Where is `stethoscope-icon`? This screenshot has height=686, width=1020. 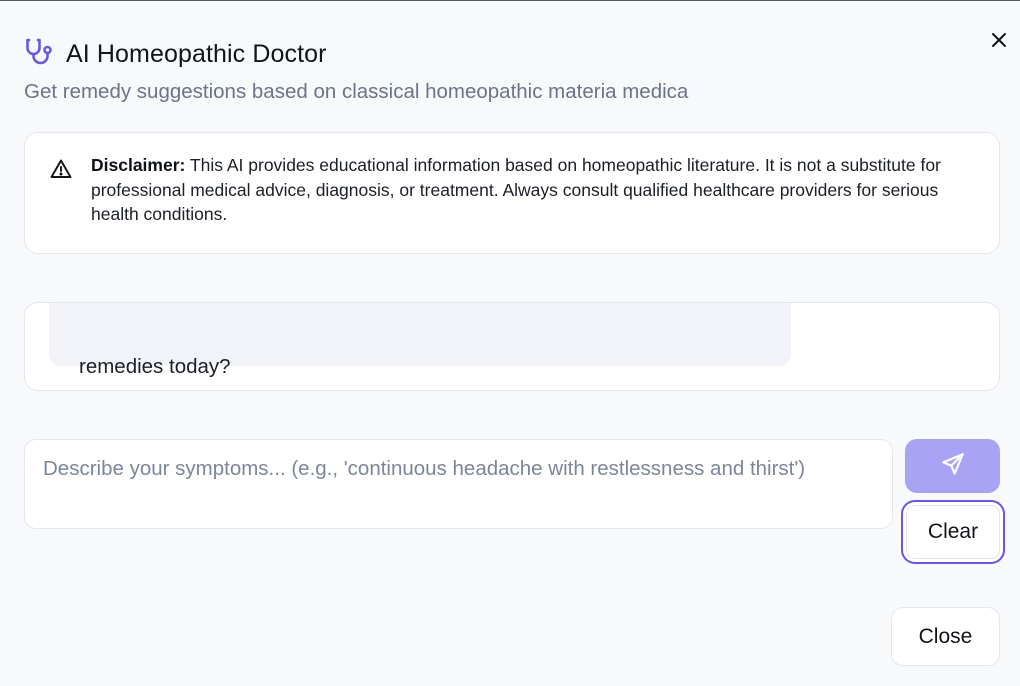 stethoscope-icon is located at coordinates (39, 54).